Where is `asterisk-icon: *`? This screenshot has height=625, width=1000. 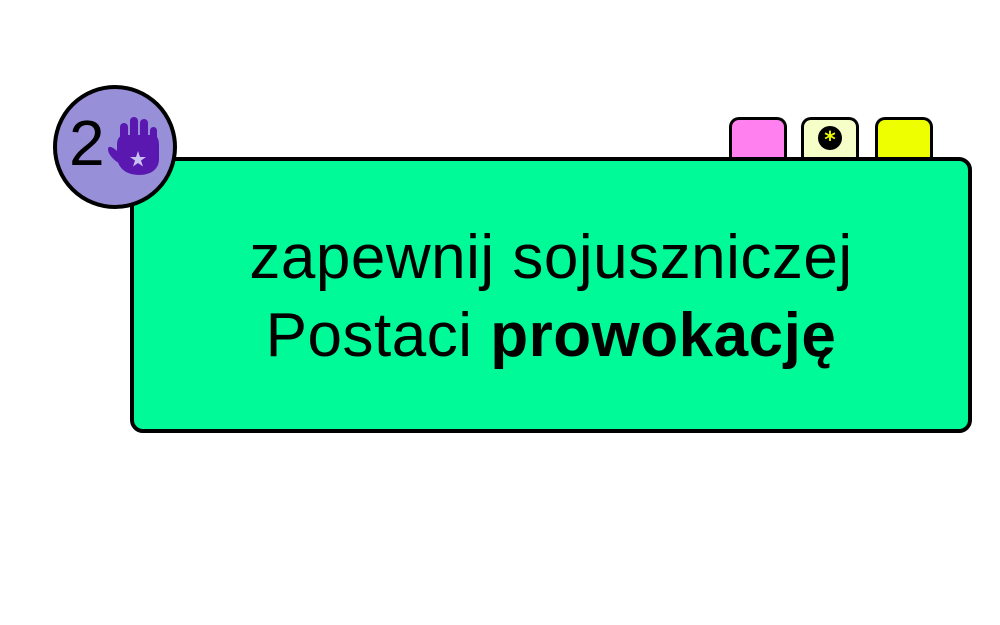
asterisk-icon: * is located at coordinates (830, 138).